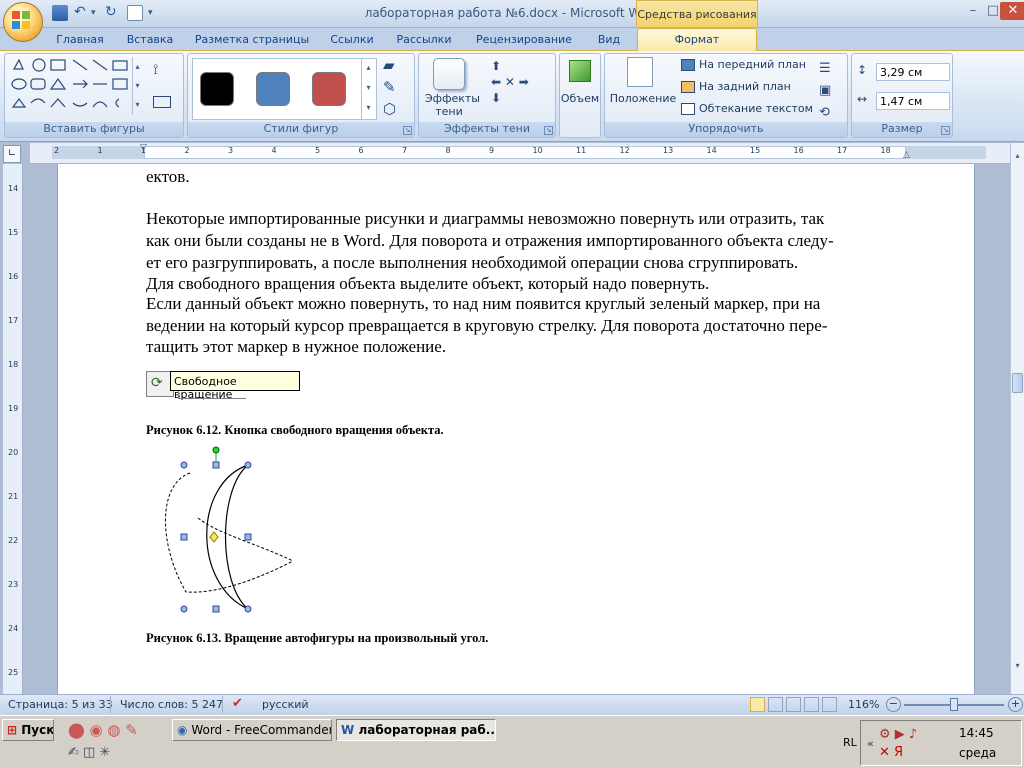  Describe the element at coordinates (76, 87) in the screenshot. I see `shapes-gallery-icon` at that location.